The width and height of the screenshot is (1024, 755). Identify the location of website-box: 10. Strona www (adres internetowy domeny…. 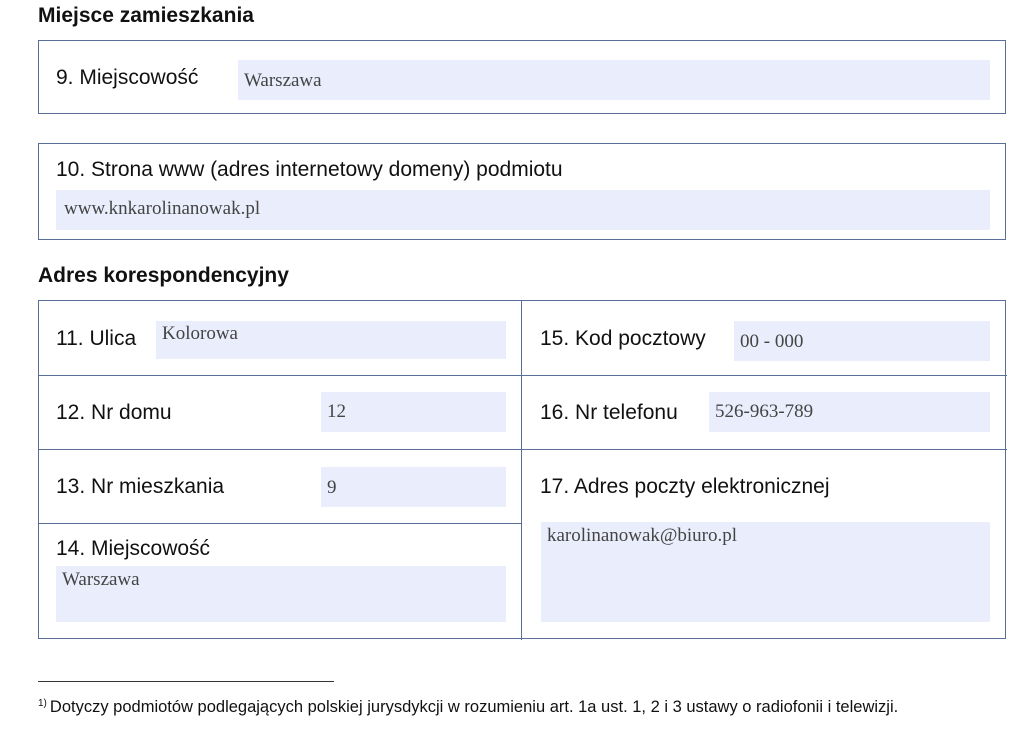
(522, 191).